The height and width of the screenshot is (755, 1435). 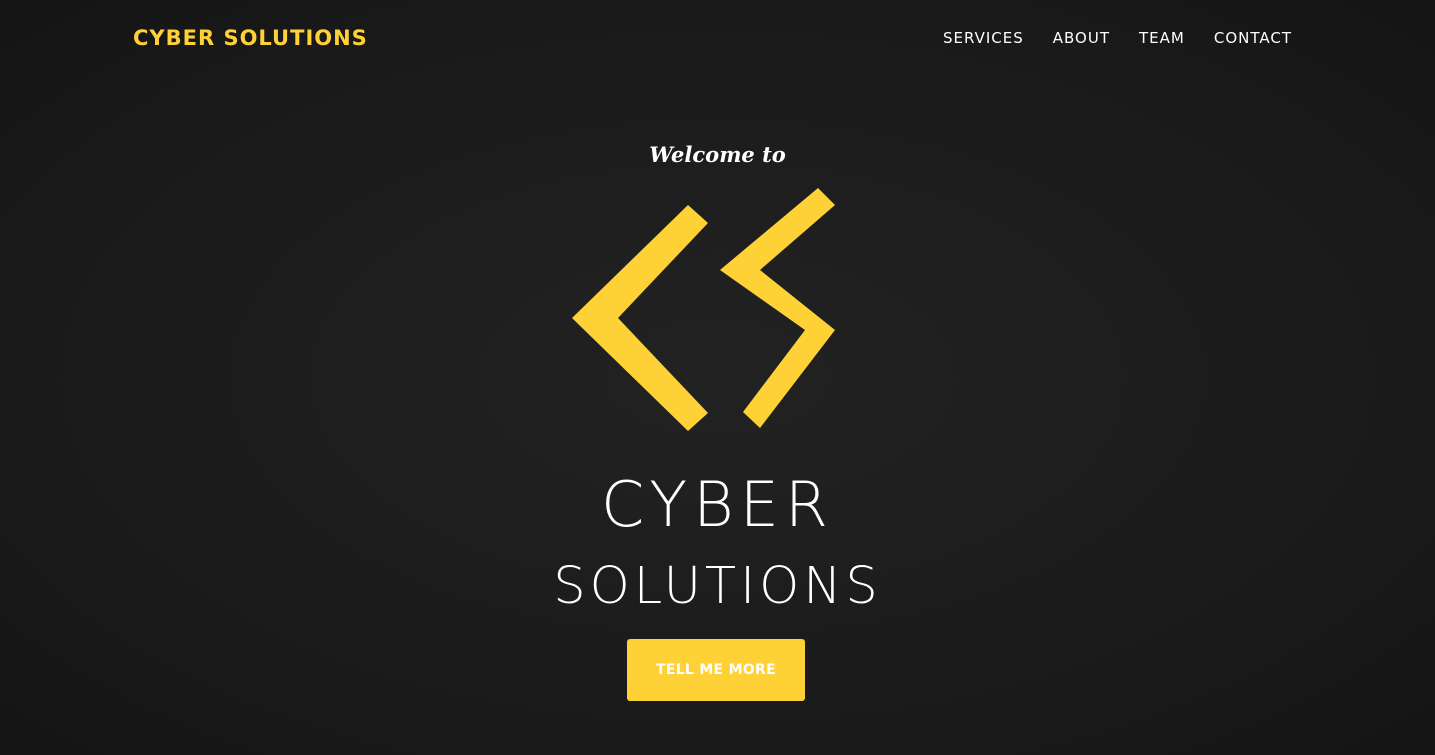 I want to click on cs-chevron-logo-icon, so click(x=703, y=309).